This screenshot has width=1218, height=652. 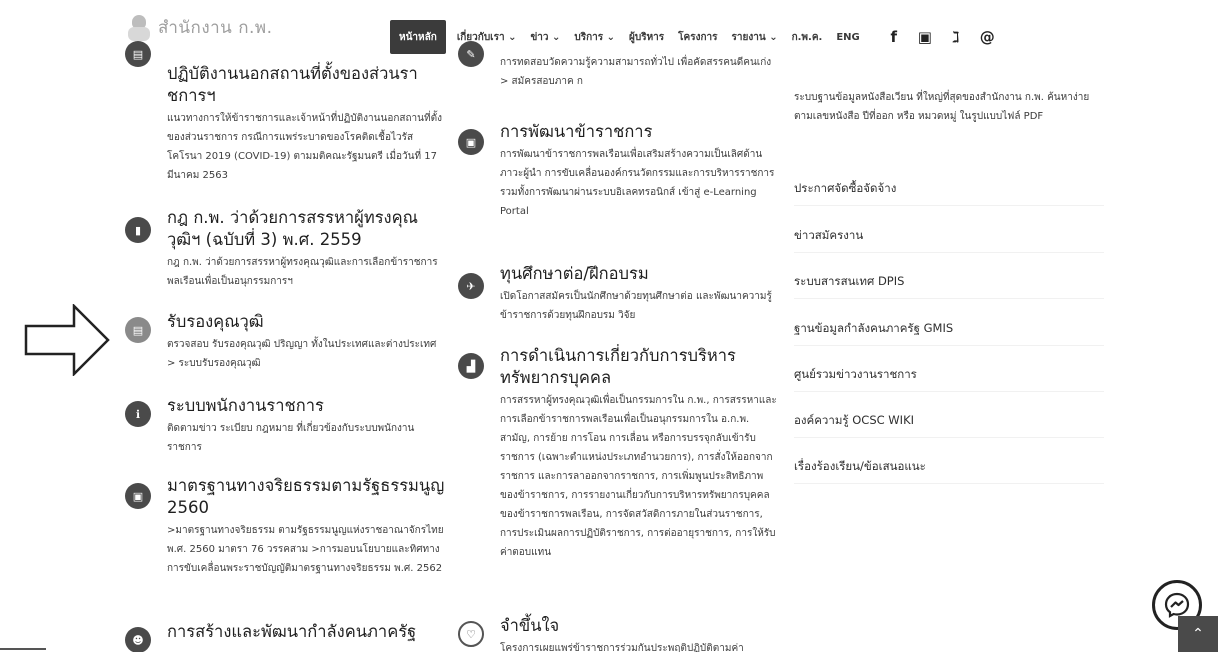 I want to click on page-divider, so click(x=23, y=649).